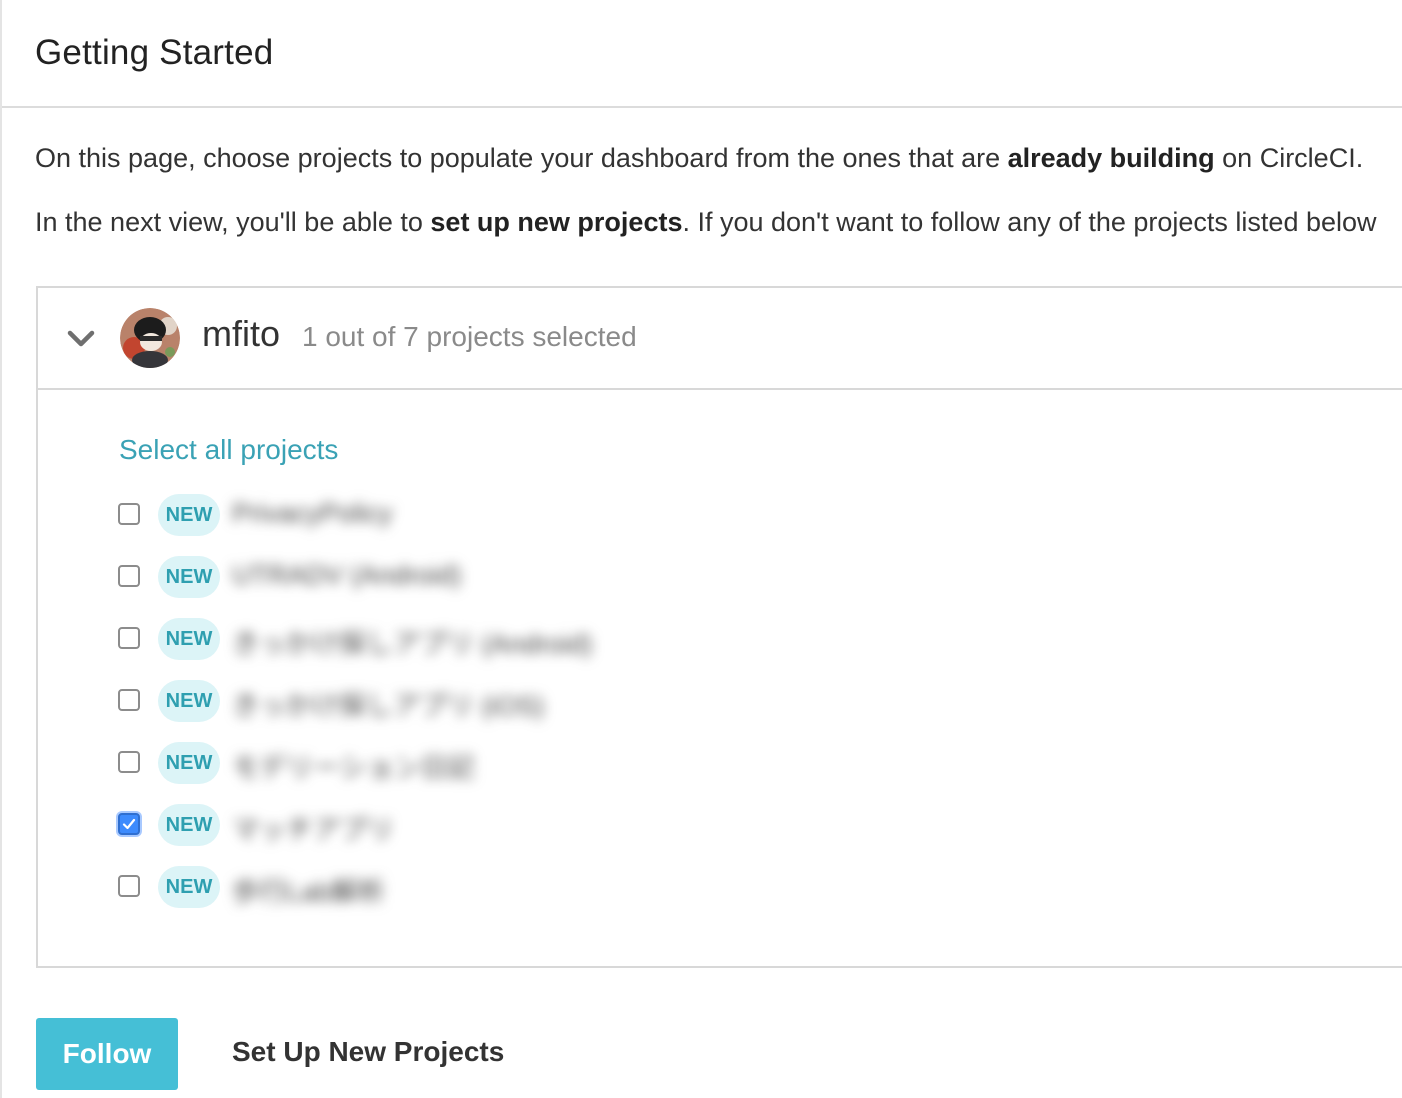 This screenshot has height=1098, width=1402. What do you see at coordinates (347, 575) in the screenshot?
I see `project-name: UTRADV (Android)` at bounding box center [347, 575].